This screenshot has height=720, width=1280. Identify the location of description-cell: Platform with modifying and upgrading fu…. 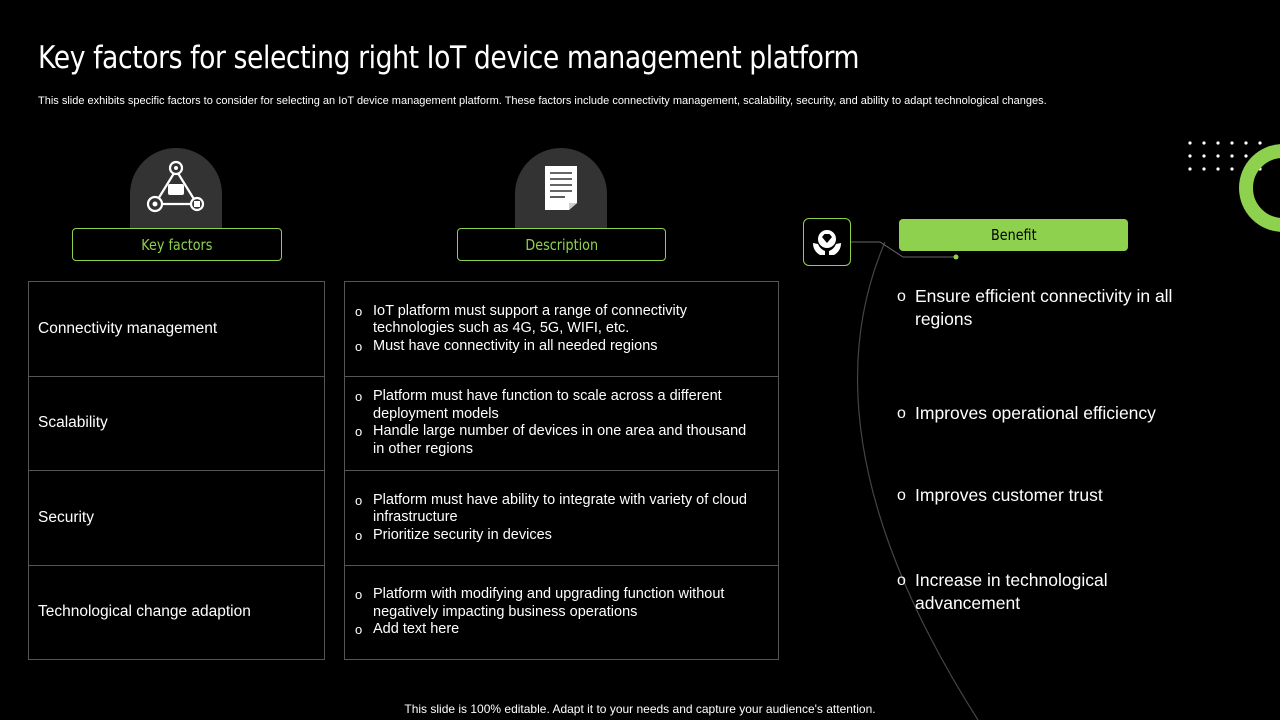
(561, 612).